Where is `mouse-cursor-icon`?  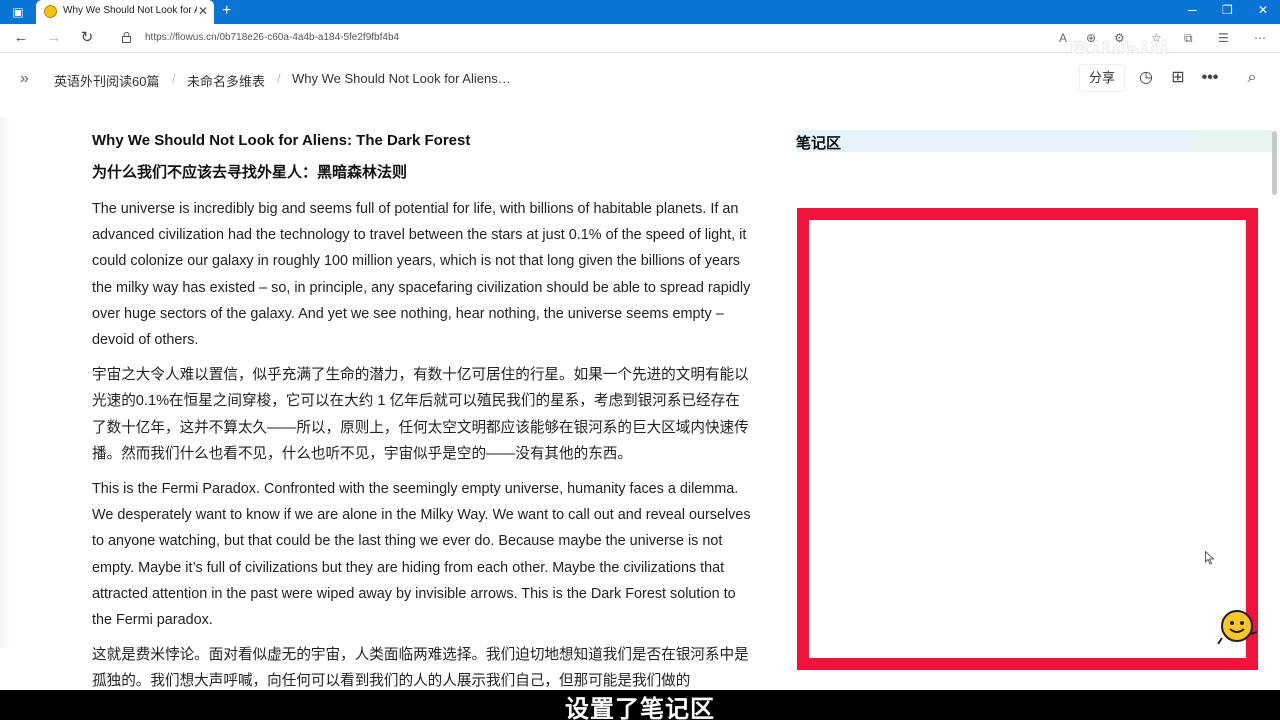 mouse-cursor-icon is located at coordinates (1210, 558).